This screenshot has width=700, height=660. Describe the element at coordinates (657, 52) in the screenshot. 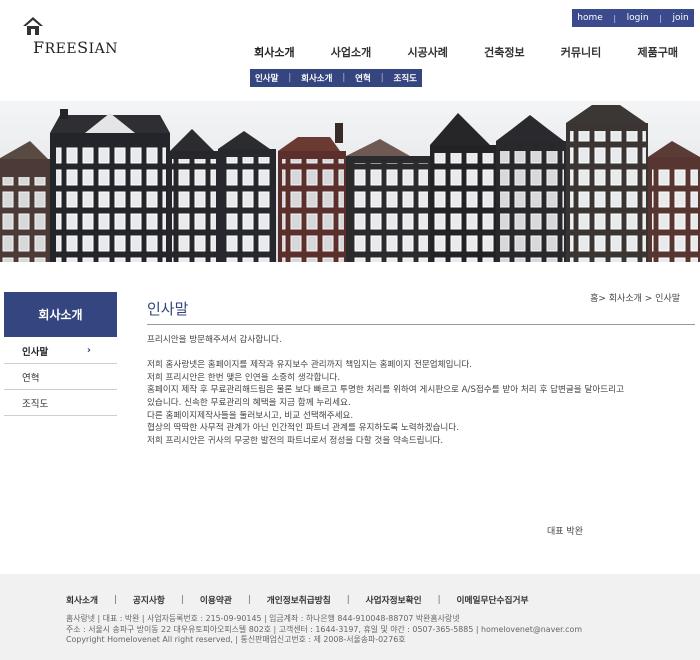

I see `nav-item-shop: 제품구매` at that location.